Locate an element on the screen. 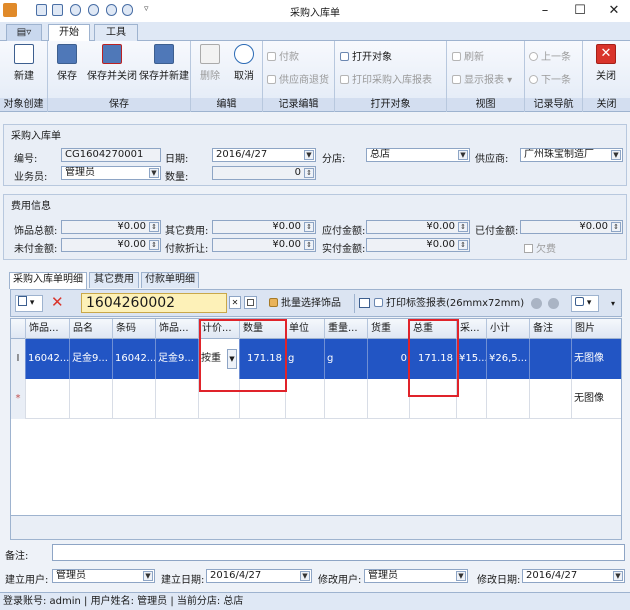 This screenshot has height=610, width=630. supplier-select: 广州珠宝制造厂 ▼ is located at coordinates (571, 155).